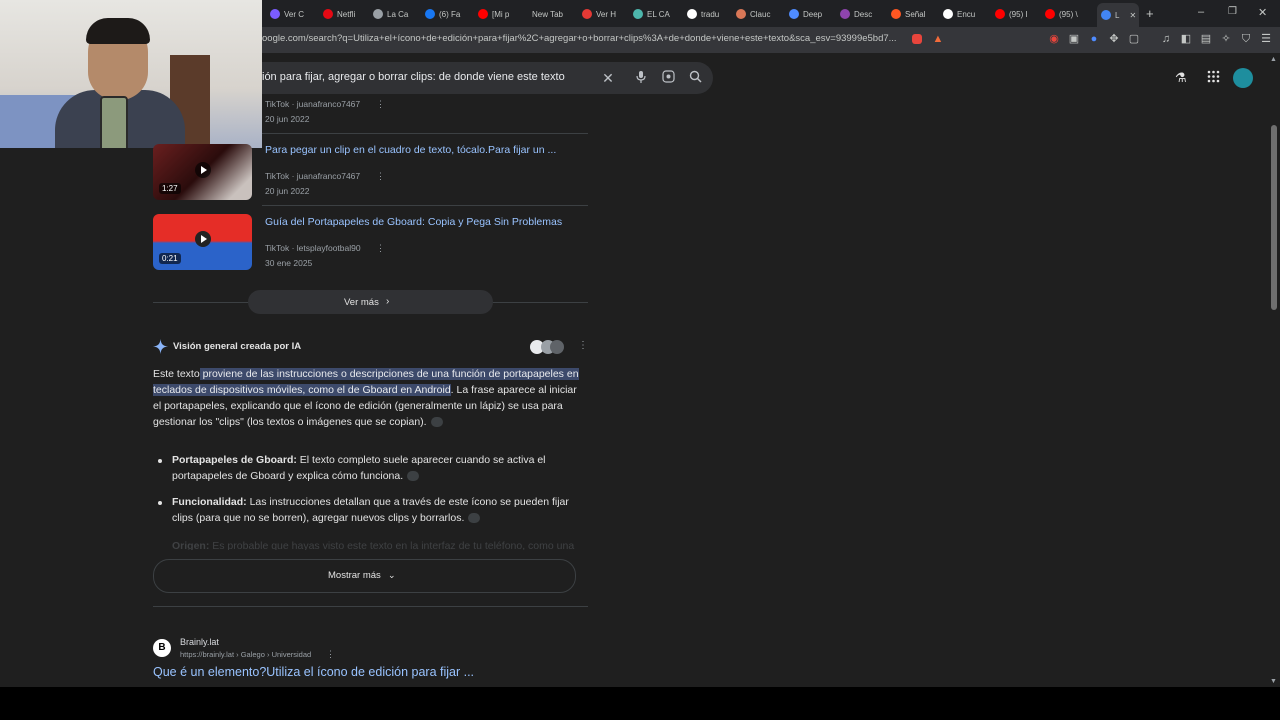 The width and height of the screenshot is (1280, 720). Describe the element at coordinates (392, 575) in the screenshot. I see `chevron-down-icon: ⌄` at that location.